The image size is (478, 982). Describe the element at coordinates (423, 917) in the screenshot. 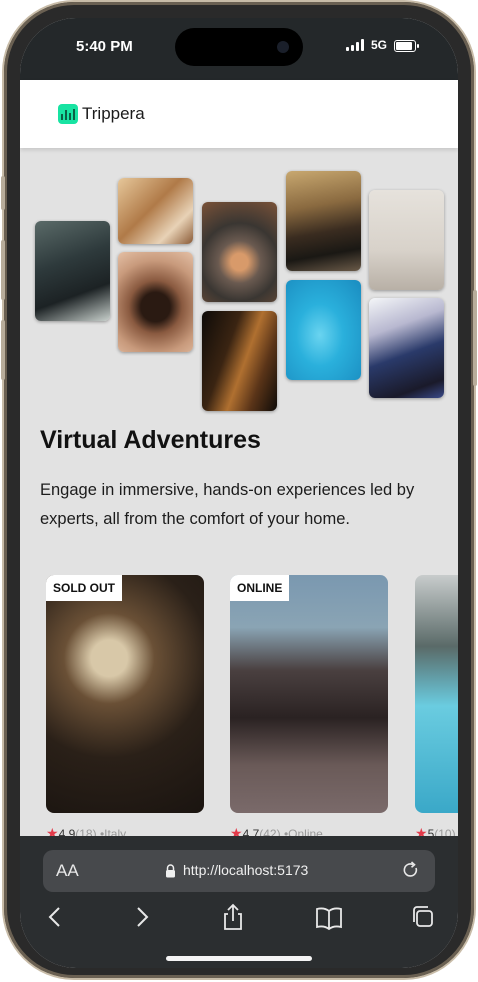

I see `tabs-icon` at that location.